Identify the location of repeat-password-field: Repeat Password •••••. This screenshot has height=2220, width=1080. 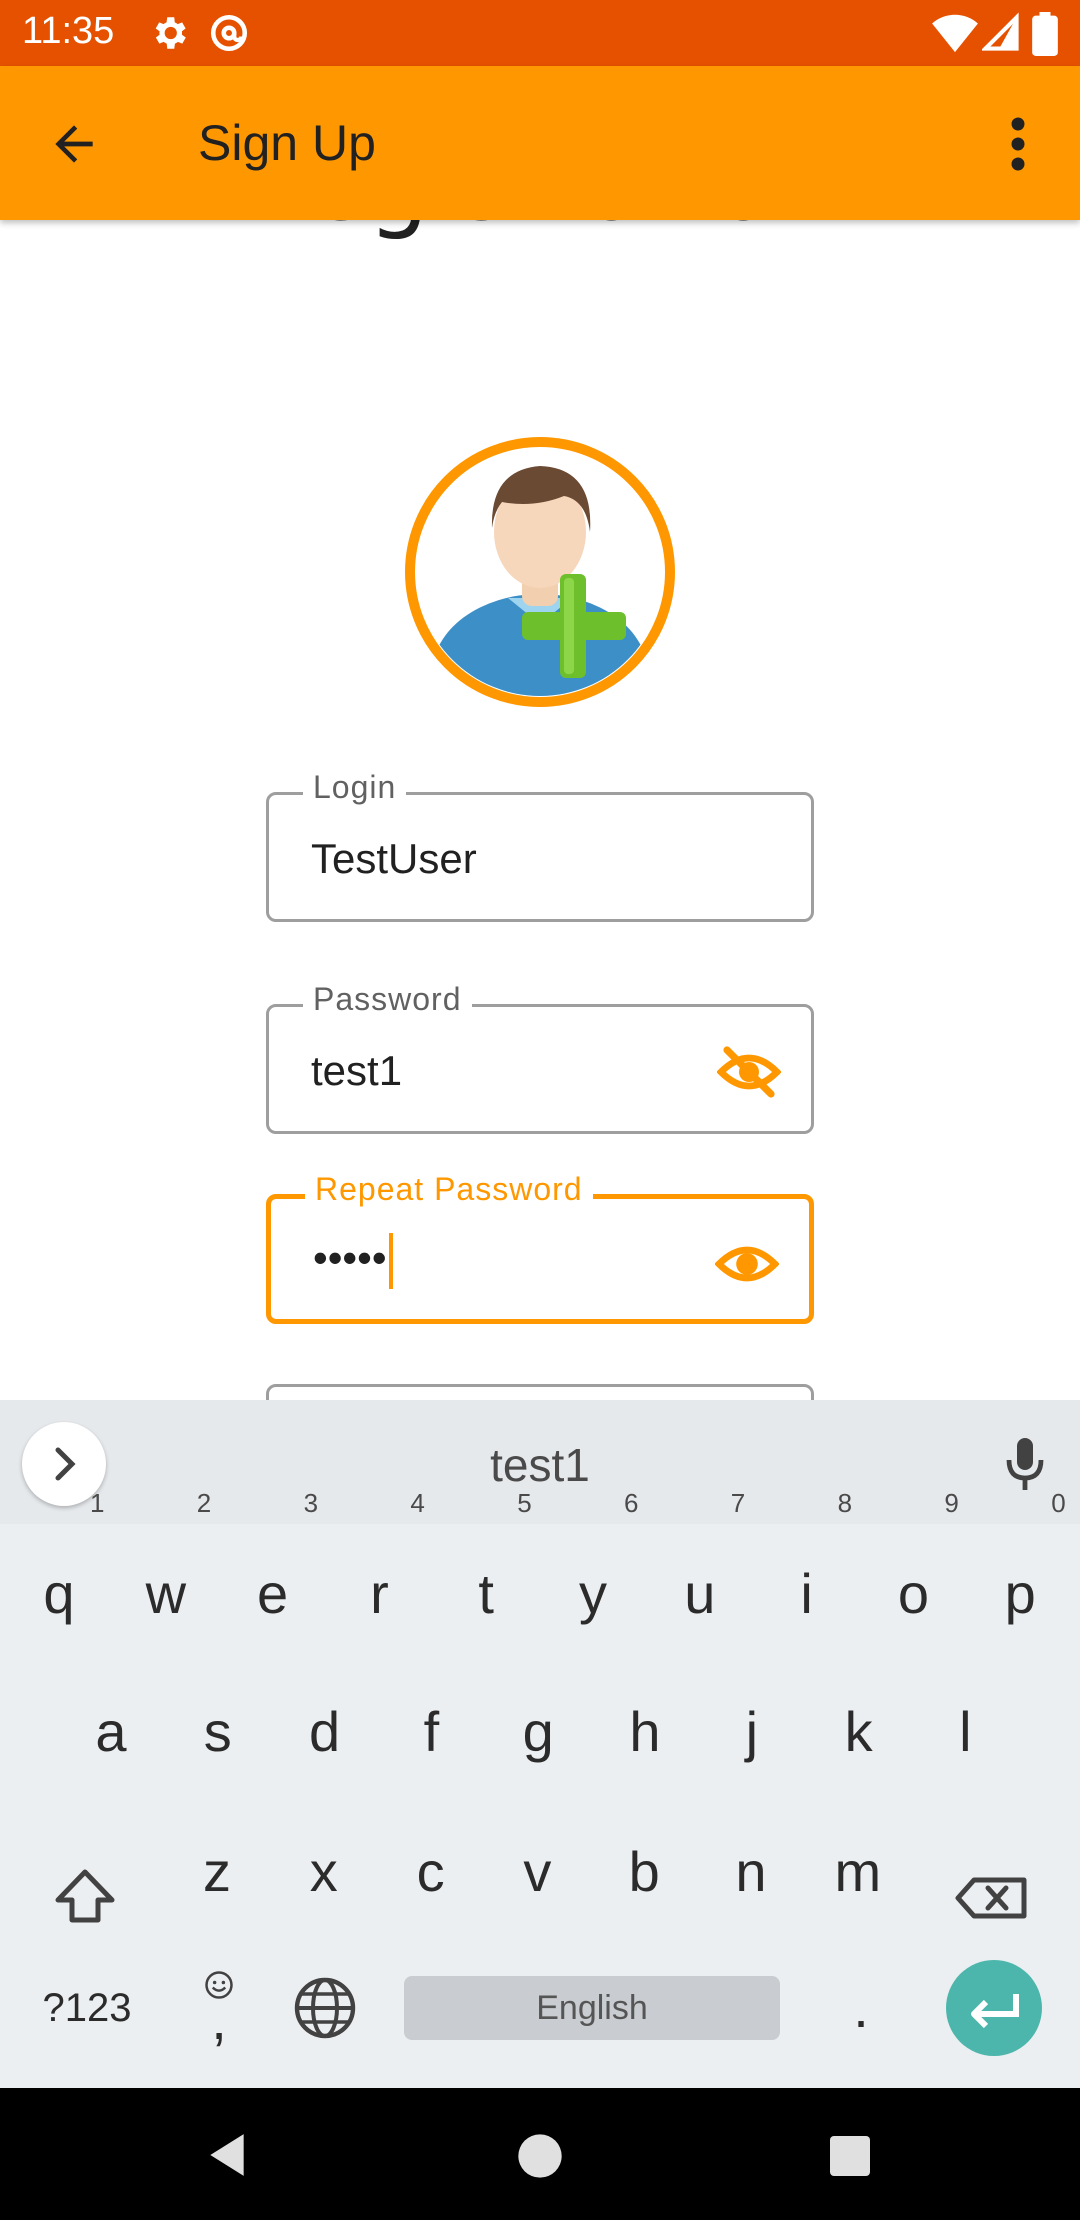
(540, 1247).